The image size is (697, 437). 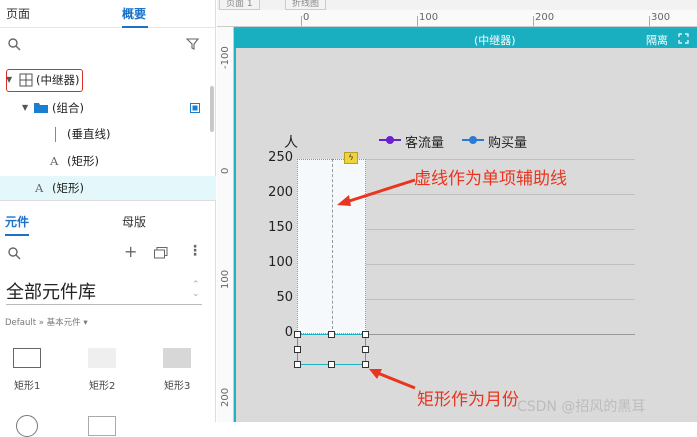 What do you see at coordinates (108, 14) in the screenshot?
I see `panel-tabs: 页面 概要` at bounding box center [108, 14].